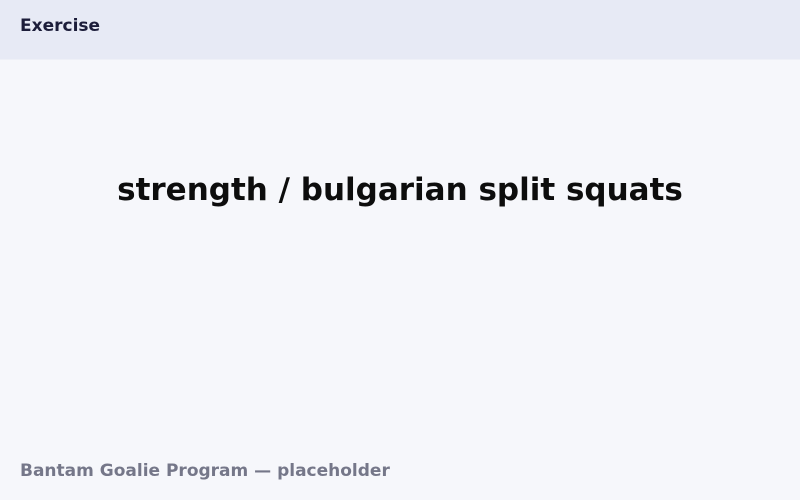 The image size is (800, 500). Describe the element at coordinates (400, 190) in the screenshot. I see `exercise-name: strength / bulgarian split squats` at that location.